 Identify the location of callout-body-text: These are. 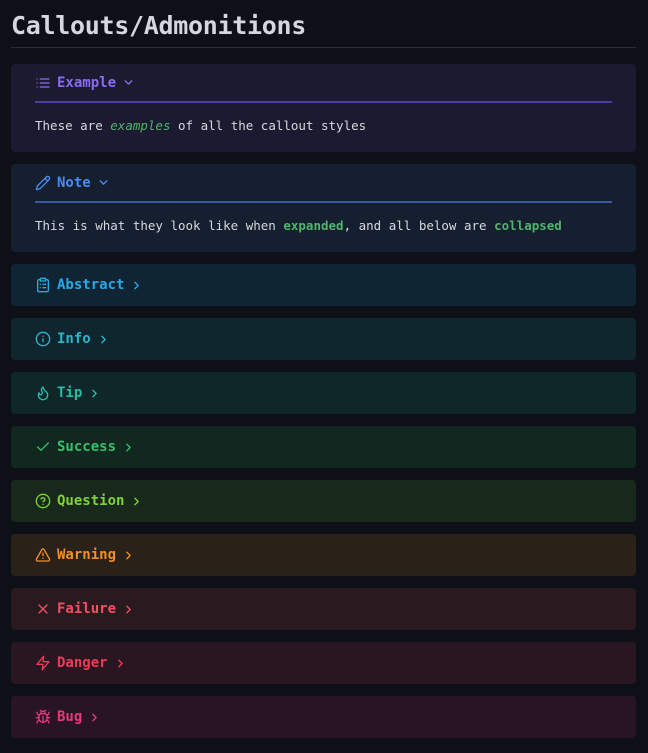
(73, 125).